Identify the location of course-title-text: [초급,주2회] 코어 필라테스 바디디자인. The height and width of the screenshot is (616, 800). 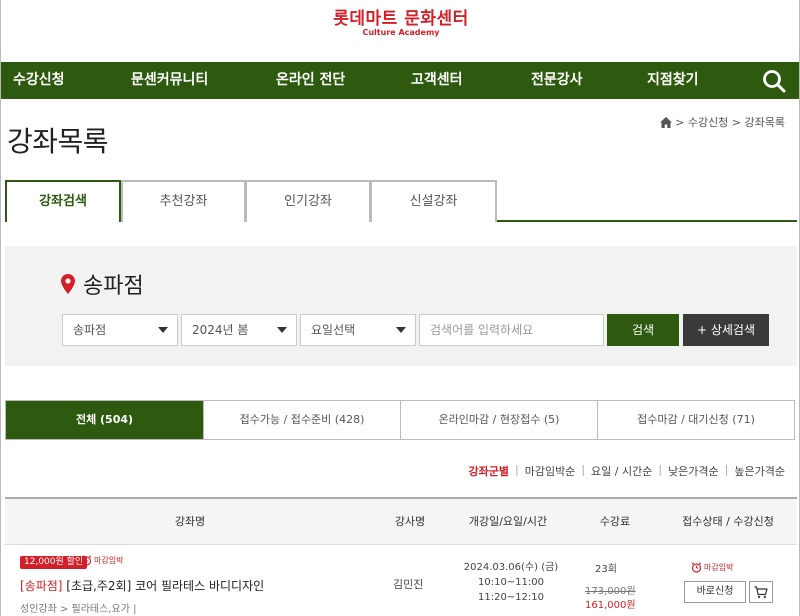
(163, 586).